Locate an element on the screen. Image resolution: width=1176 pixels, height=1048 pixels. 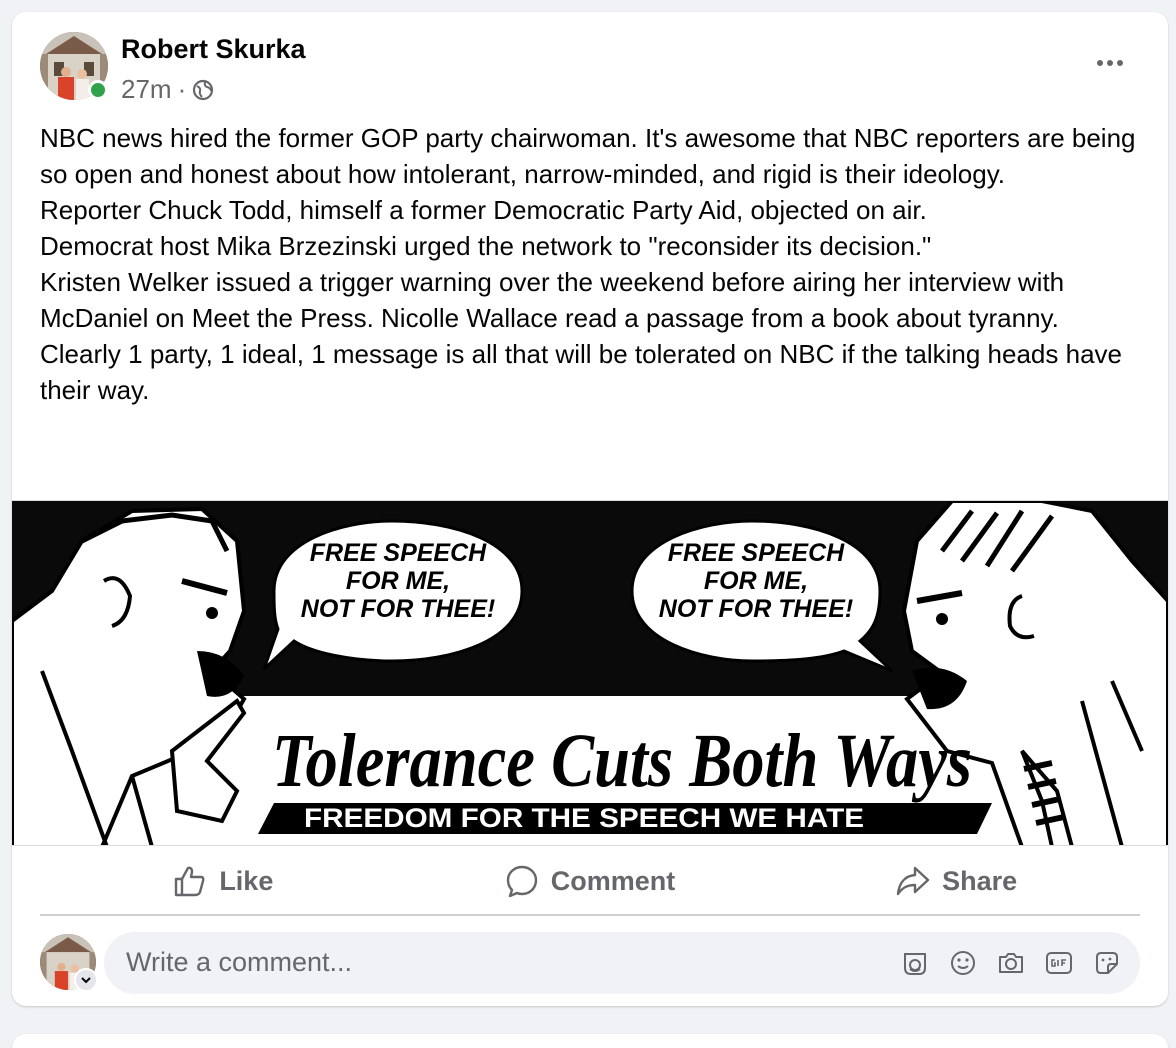
like-button: Like is located at coordinates (223, 881).